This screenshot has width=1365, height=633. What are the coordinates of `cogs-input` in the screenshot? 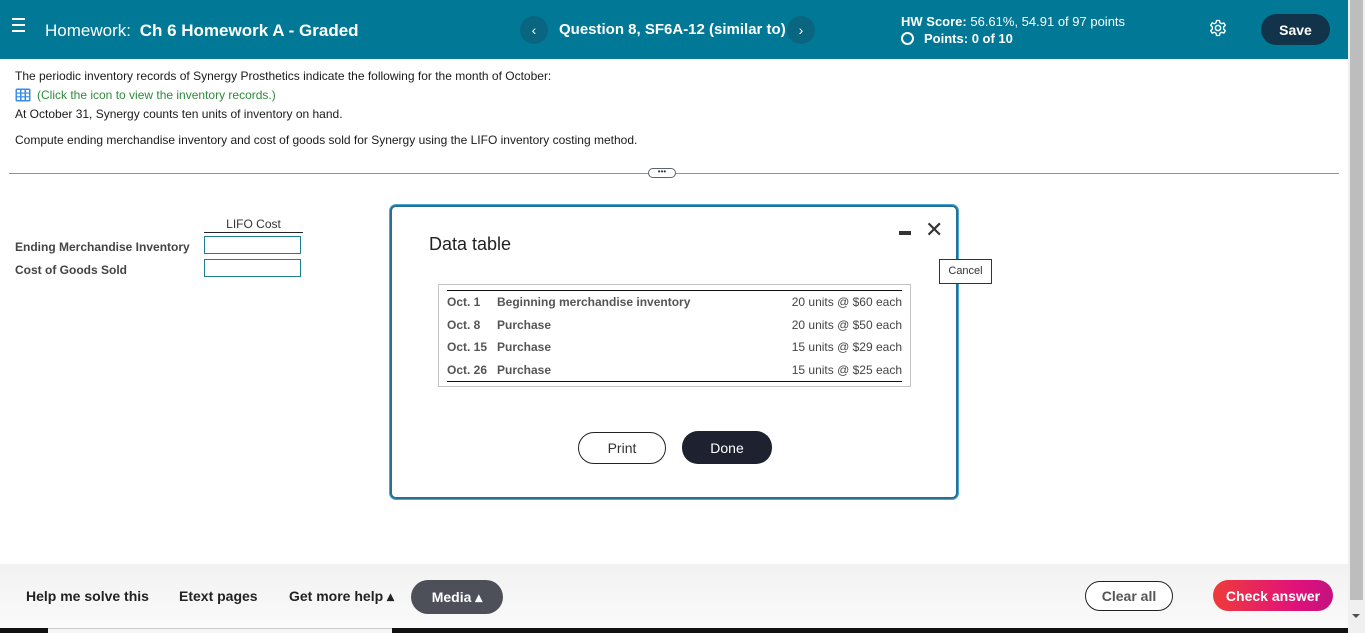 It's located at (252, 268).